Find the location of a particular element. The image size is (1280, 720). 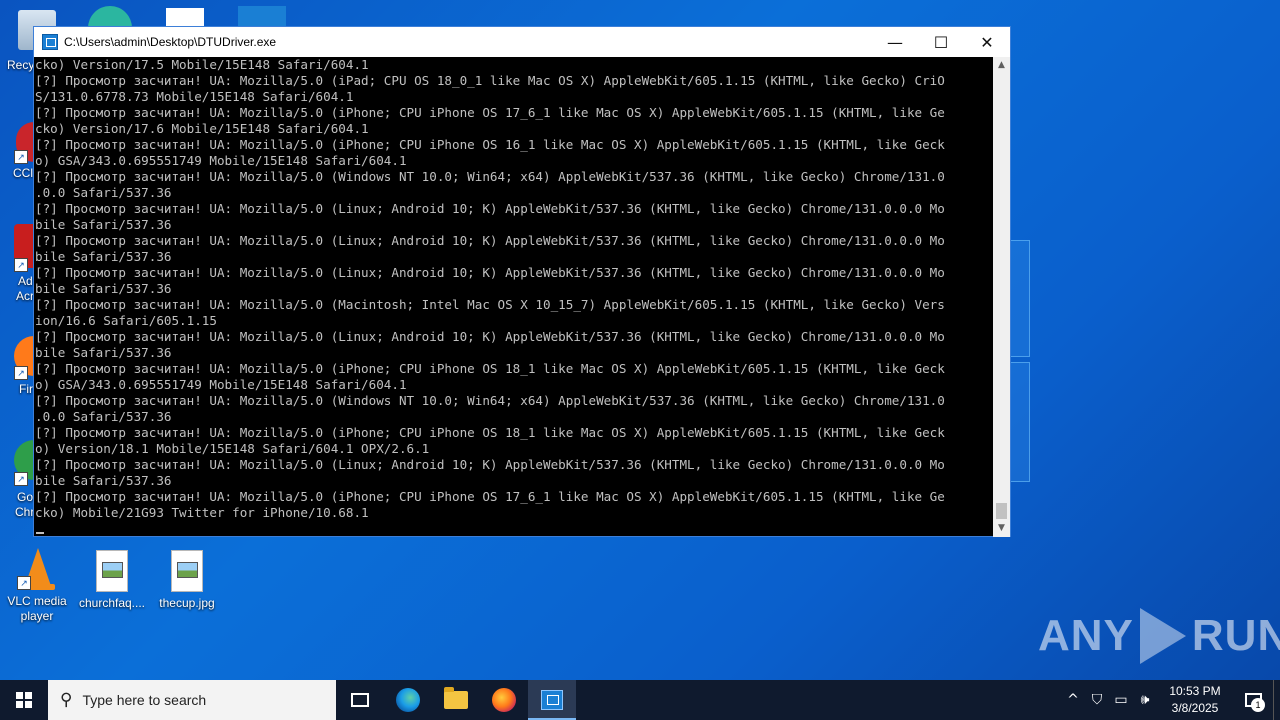

firefox-icon is located at coordinates (504, 700).